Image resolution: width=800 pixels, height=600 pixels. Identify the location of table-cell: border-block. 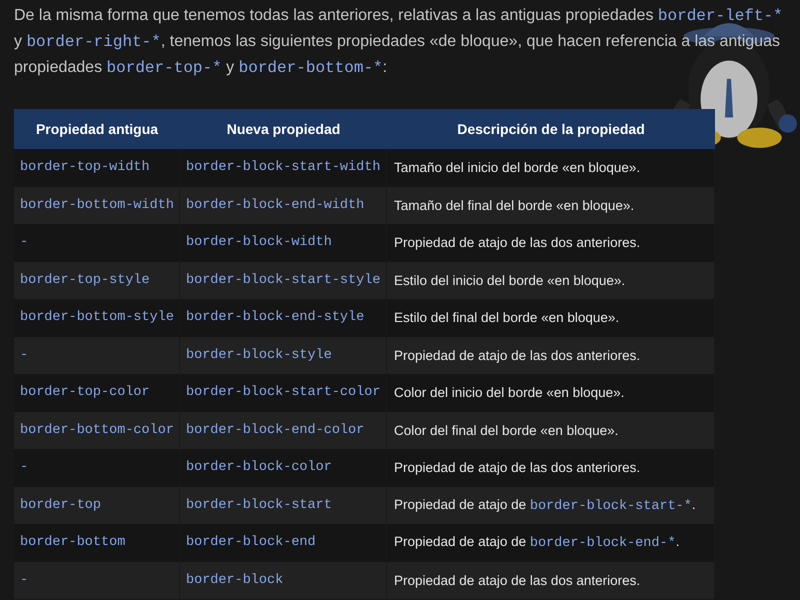
(283, 580).